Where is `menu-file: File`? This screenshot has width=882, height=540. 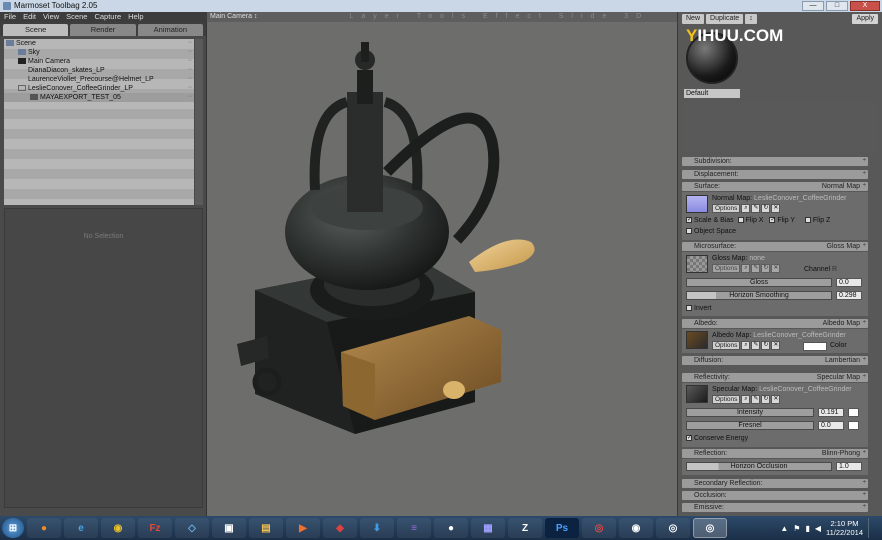
menu-file: File is located at coordinates (10, 17).